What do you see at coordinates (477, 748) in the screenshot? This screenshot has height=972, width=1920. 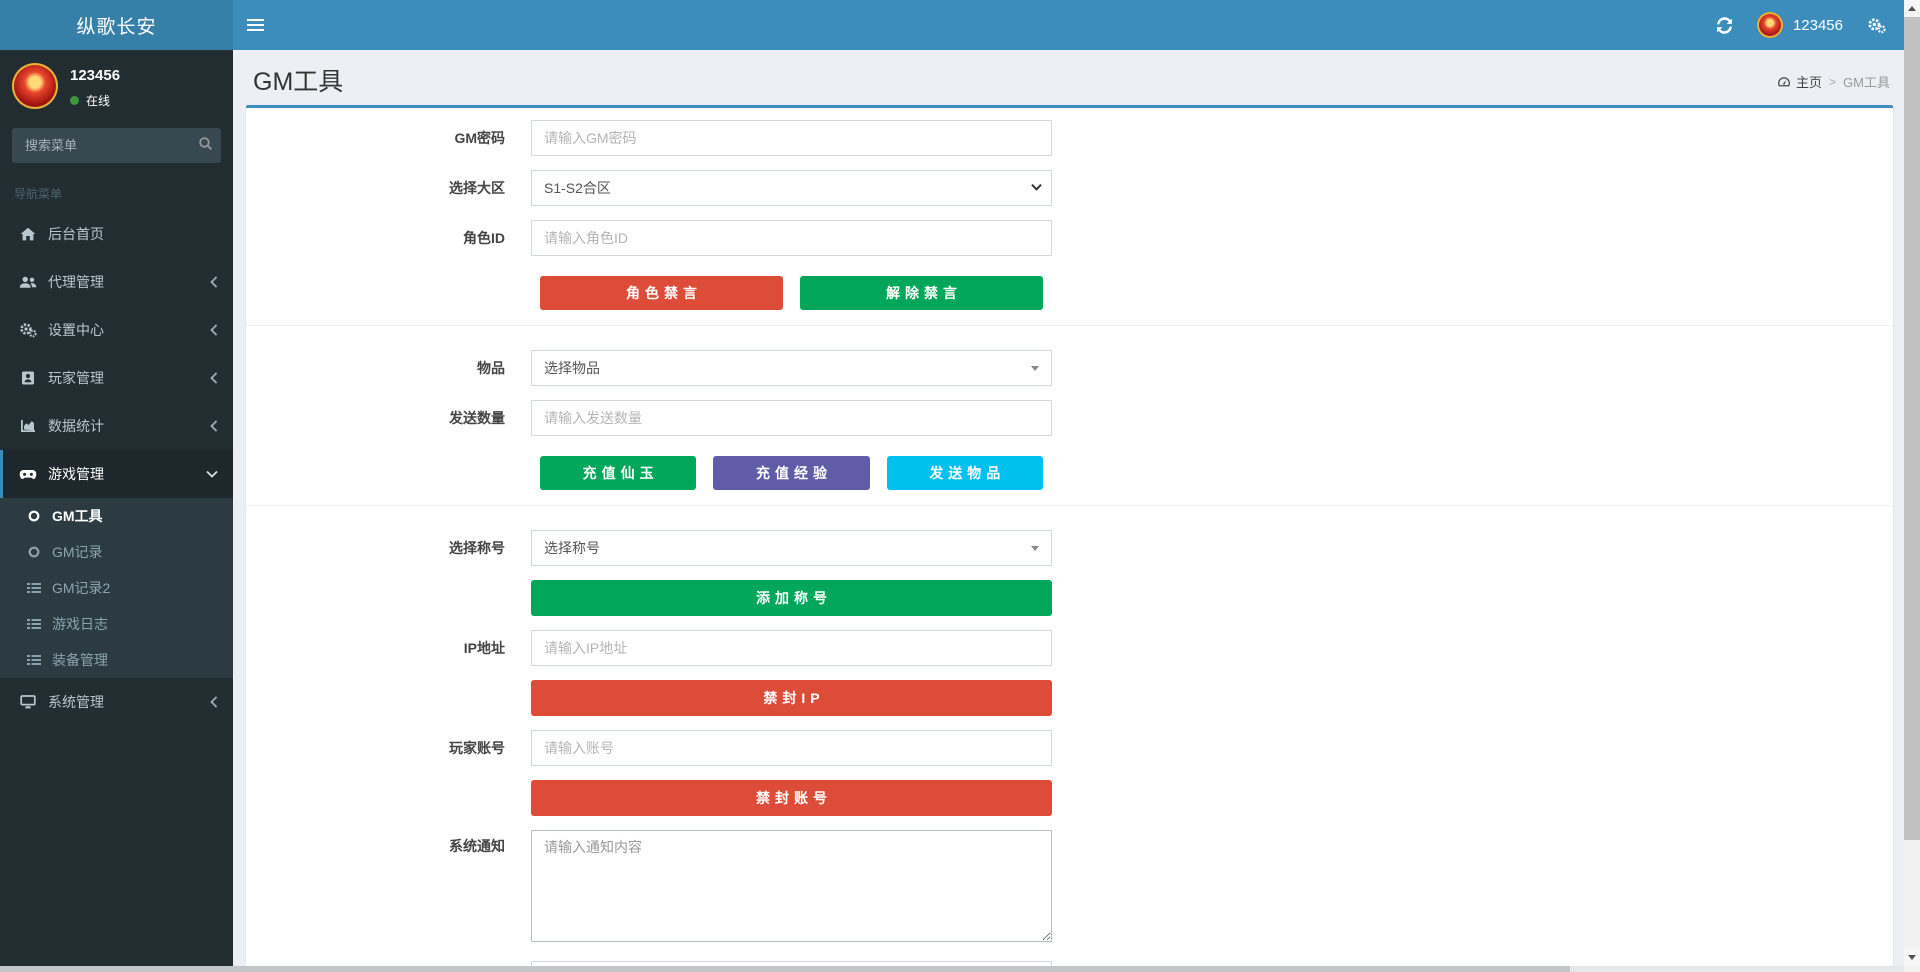 I see `account-label: 玩家账号` at bounding box center [477, 748].